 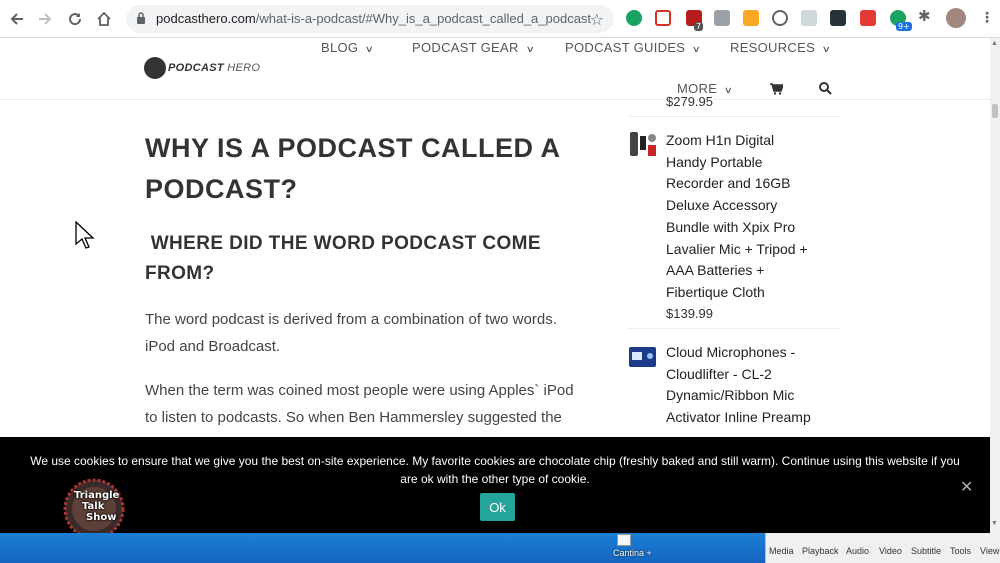 I want to click on back-icon, so click(x=17, y=19).